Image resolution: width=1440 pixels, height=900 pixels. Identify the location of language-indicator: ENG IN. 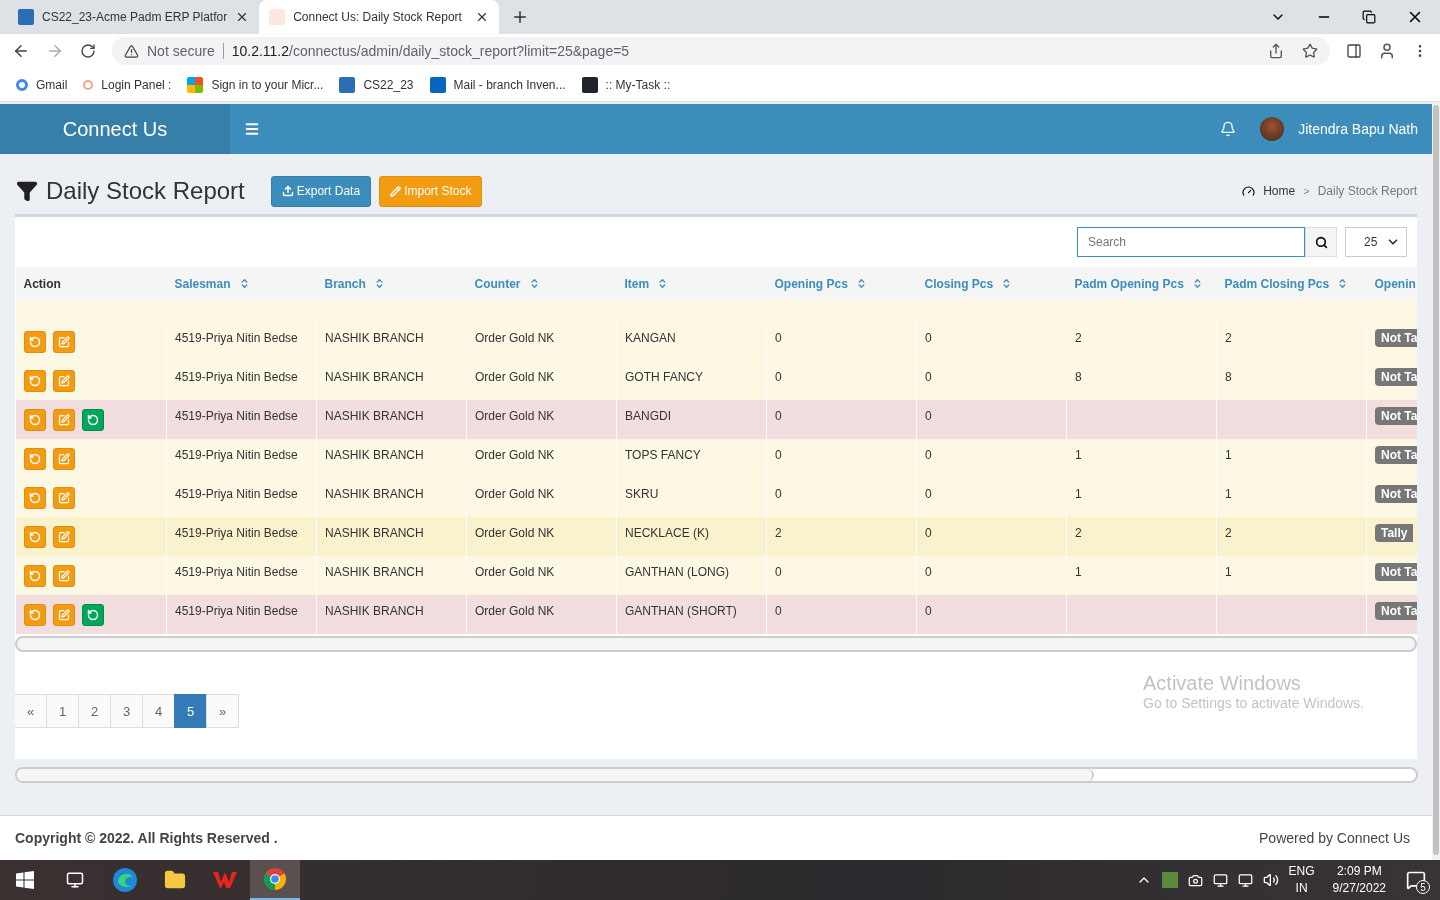
(1301, 880).